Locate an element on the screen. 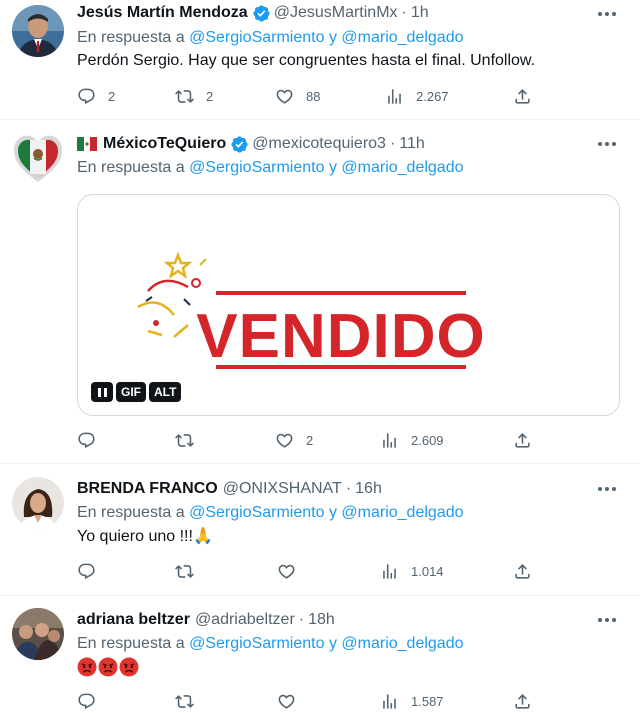  like-button: 2 is located at coordinates (294, 440).